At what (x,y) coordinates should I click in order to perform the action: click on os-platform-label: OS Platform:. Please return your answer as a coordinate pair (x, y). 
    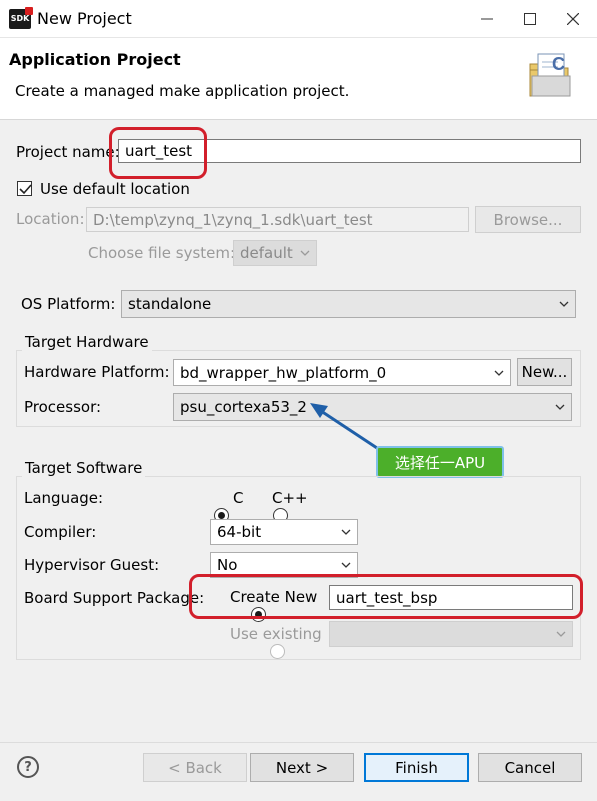
    Looking at the image, I should click on (68, 304).